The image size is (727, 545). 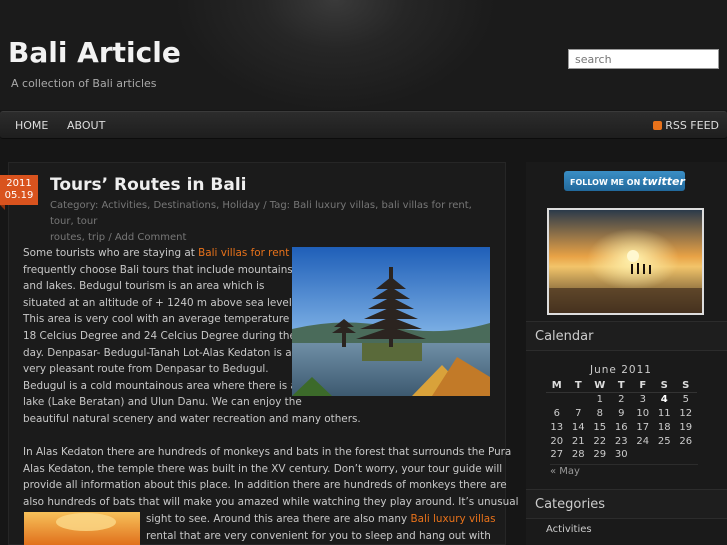 I want to click on calendar-day: 10, so click(x=643, y=413).